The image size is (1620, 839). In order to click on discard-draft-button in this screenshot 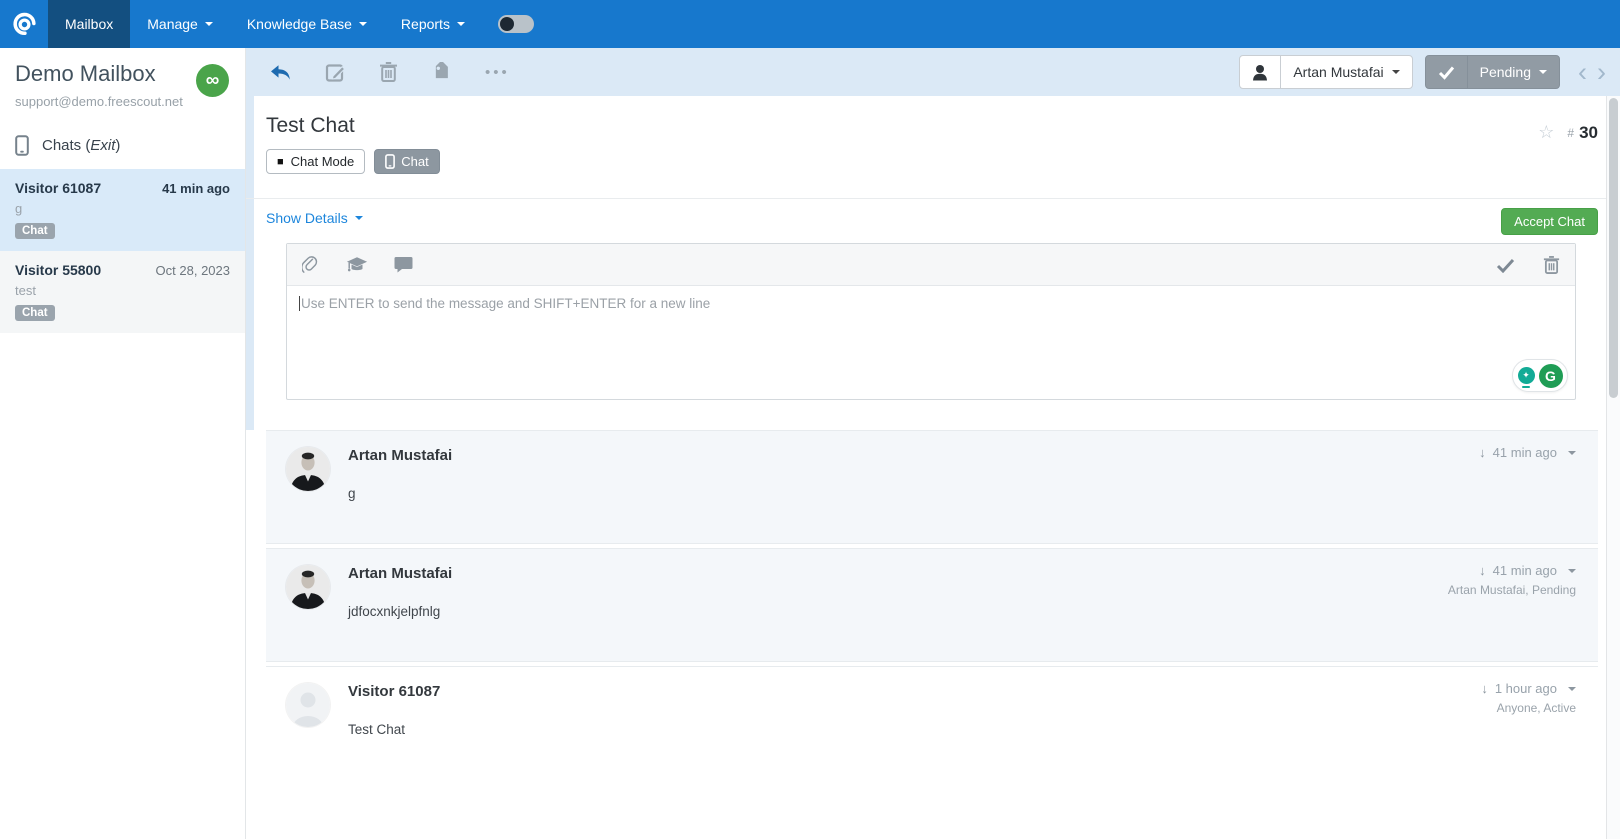, I will do `click(1551, 265)`.